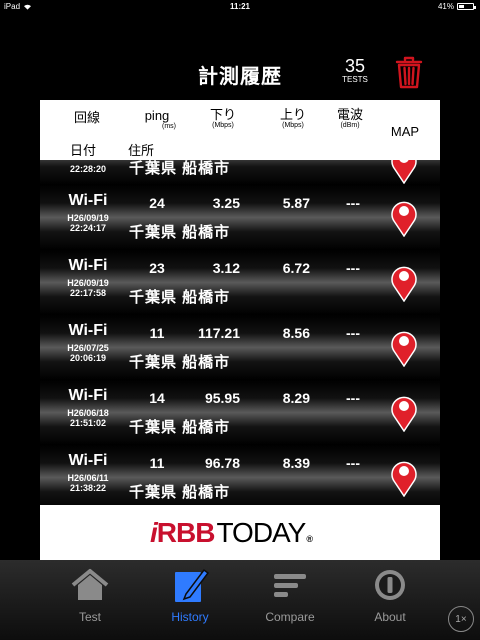 This screenshot has height=640, width=480. I want to click on tab-compare: Compare, so click(290, 599).